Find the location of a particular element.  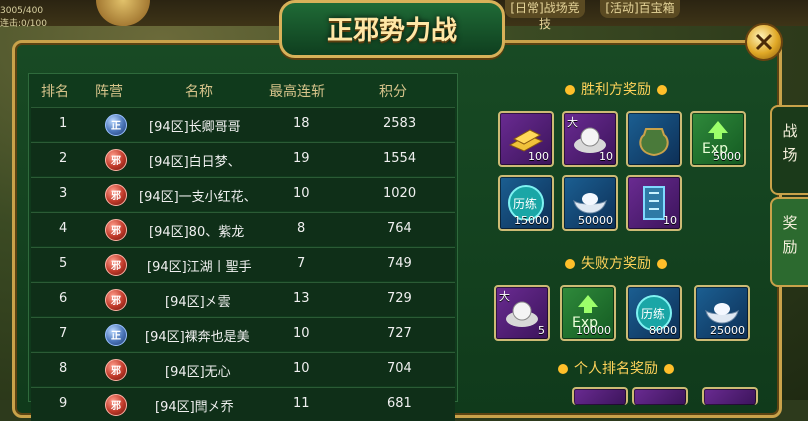

side-tabs: 战场 奖励 is located at coordinates (789, 235).